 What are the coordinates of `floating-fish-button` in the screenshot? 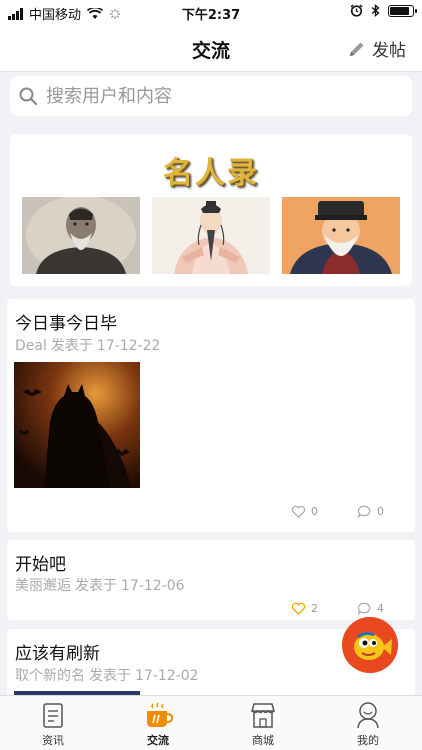 It's located at (370, 645).